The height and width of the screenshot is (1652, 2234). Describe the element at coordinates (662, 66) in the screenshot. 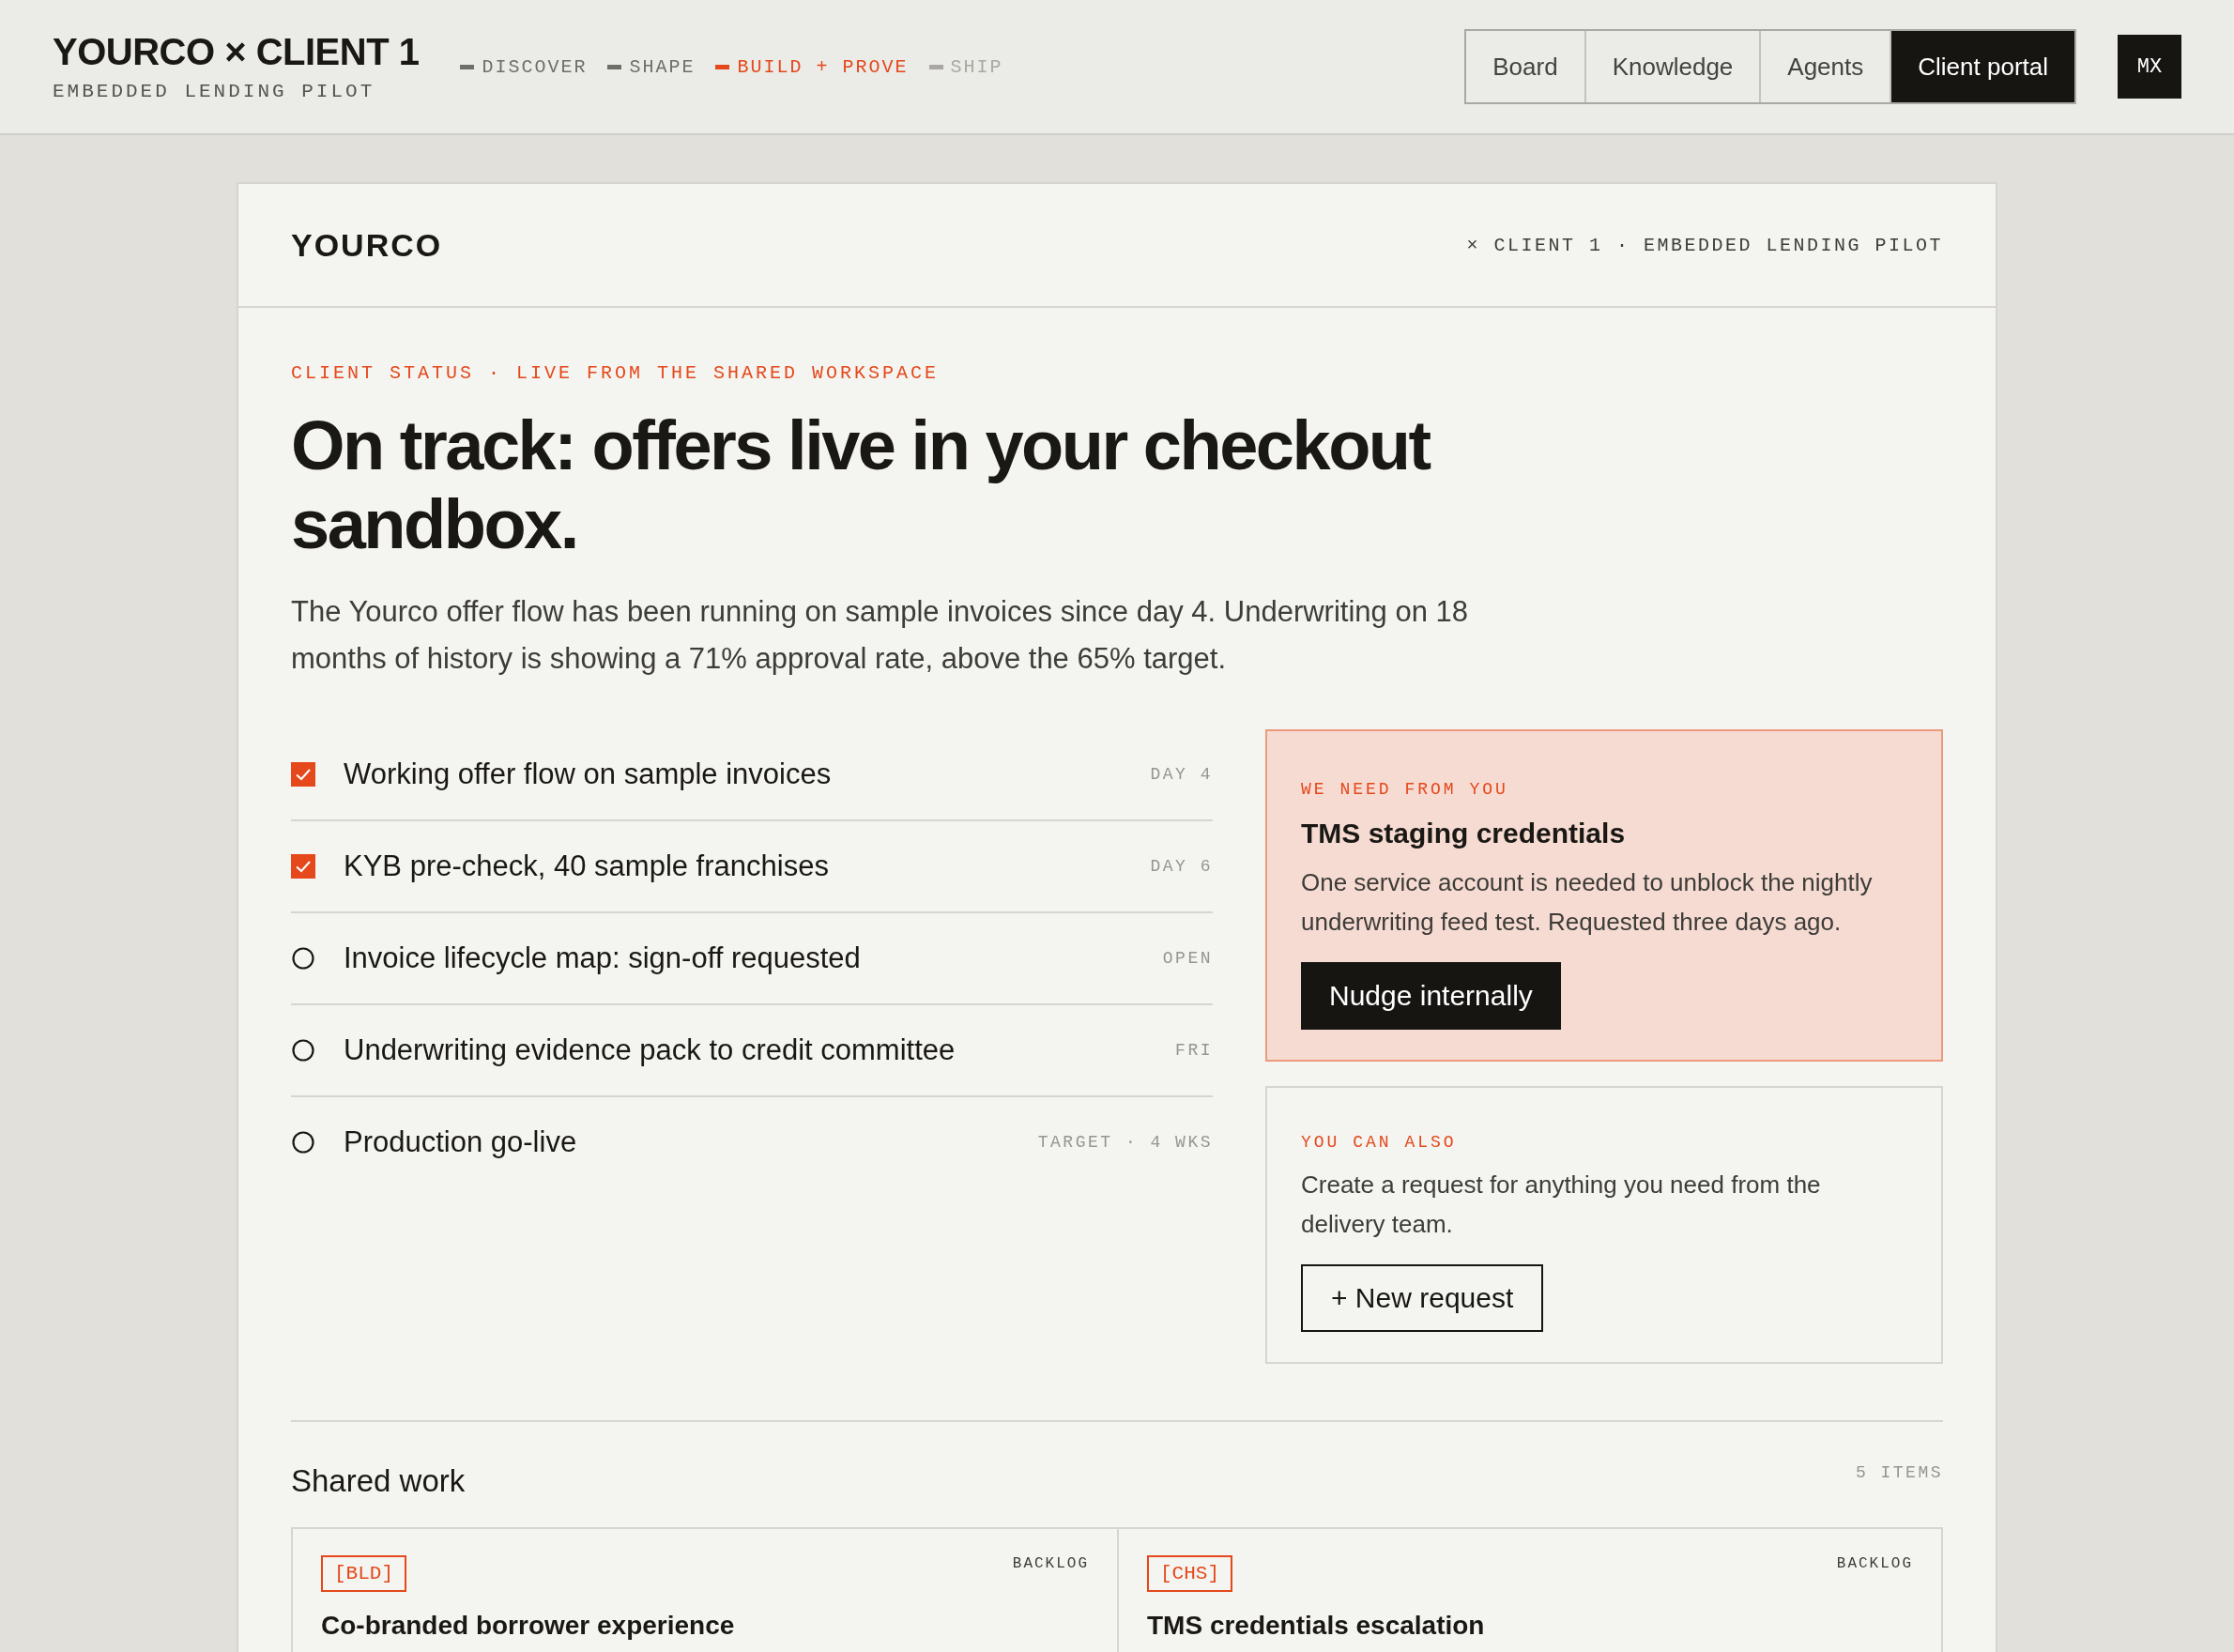

I see `phase-label: SHAPE` at that location.